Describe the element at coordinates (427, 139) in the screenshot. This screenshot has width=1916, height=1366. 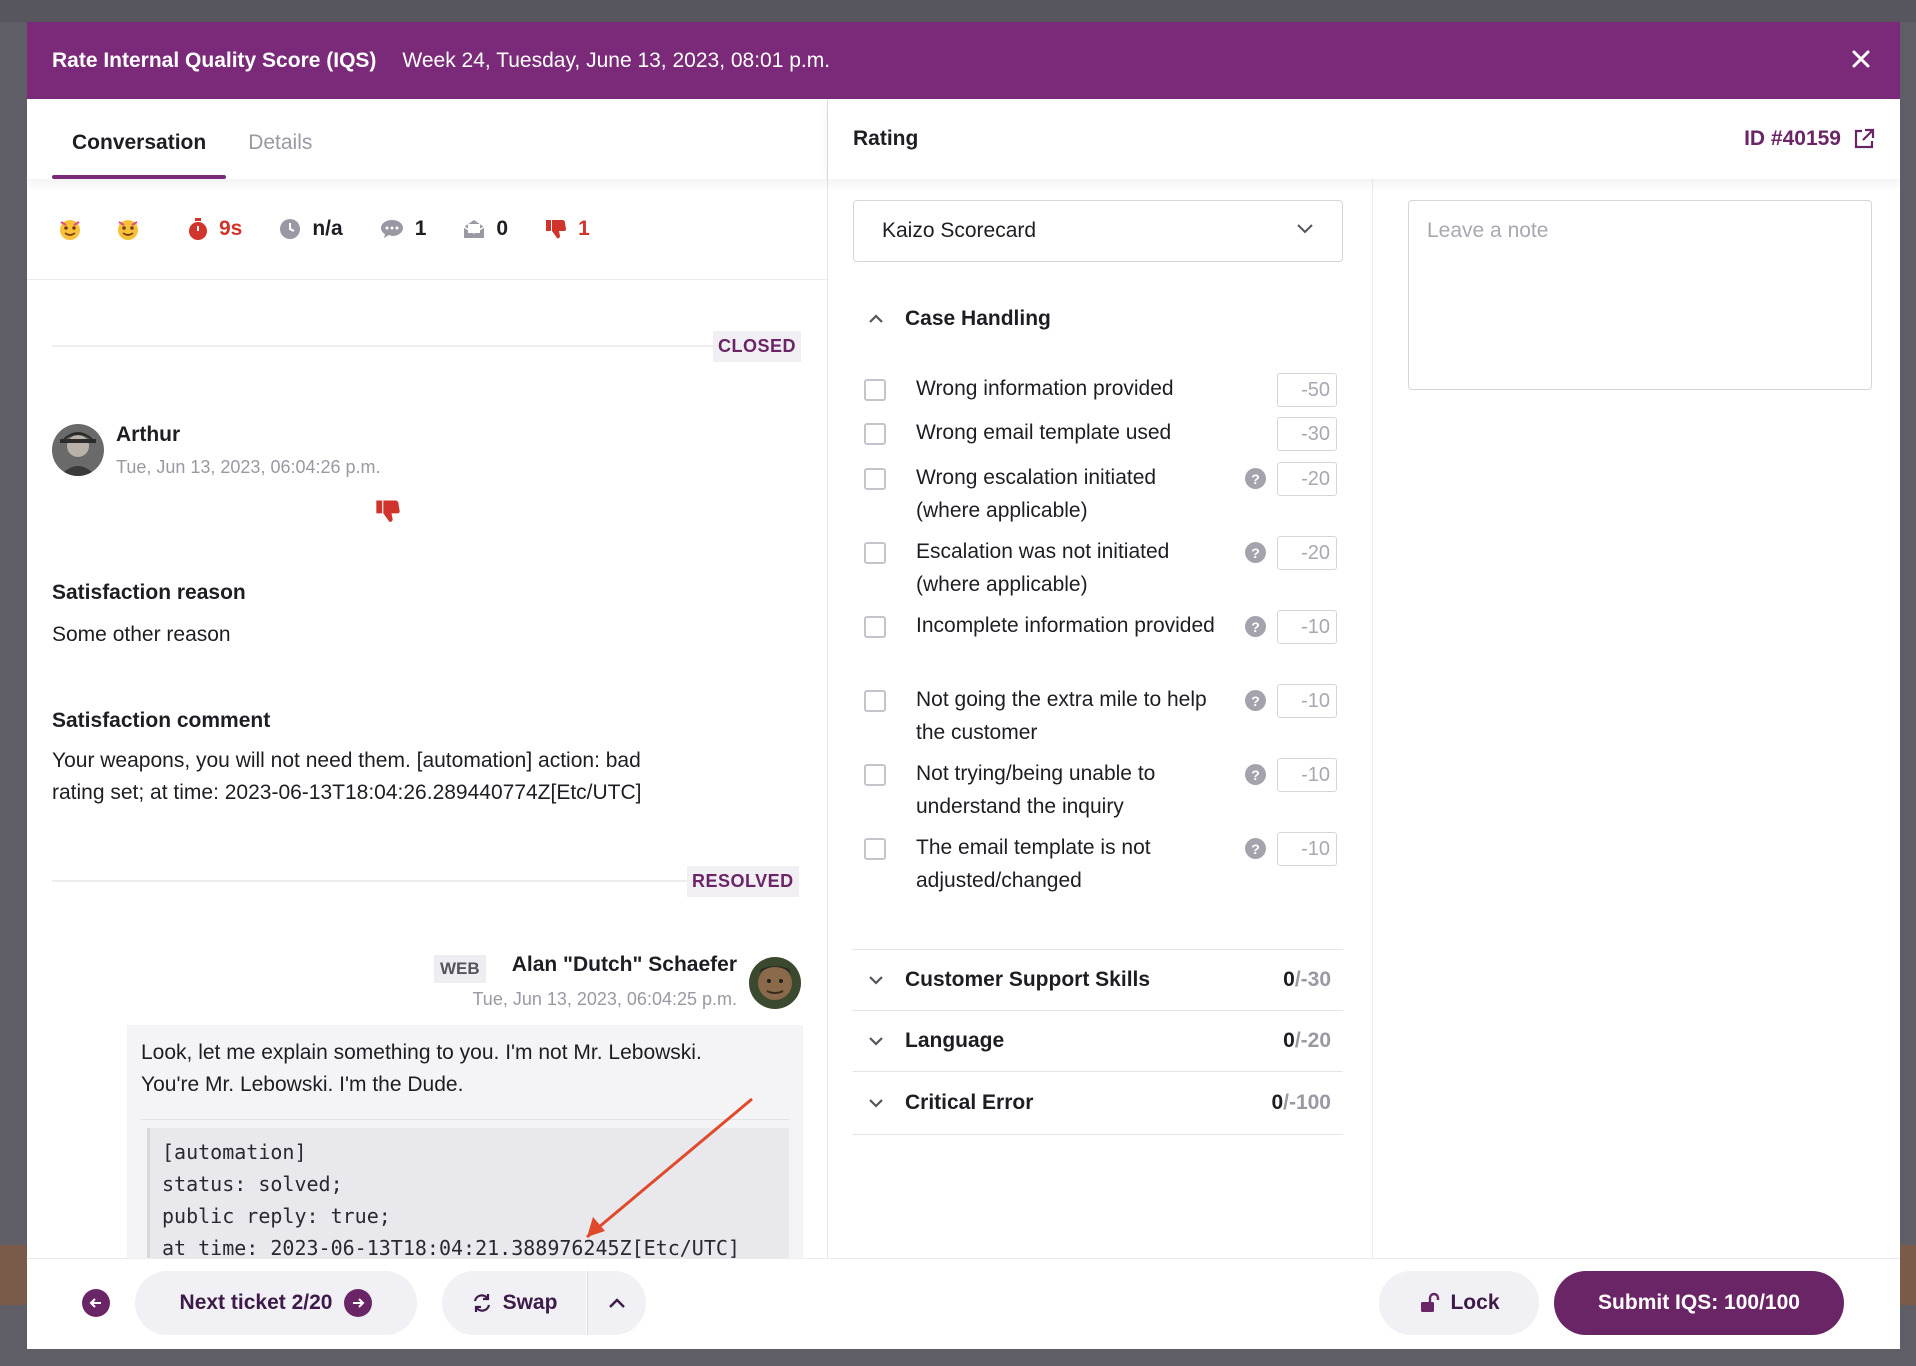
I see `left-tabs: Conversation Details` at that location.